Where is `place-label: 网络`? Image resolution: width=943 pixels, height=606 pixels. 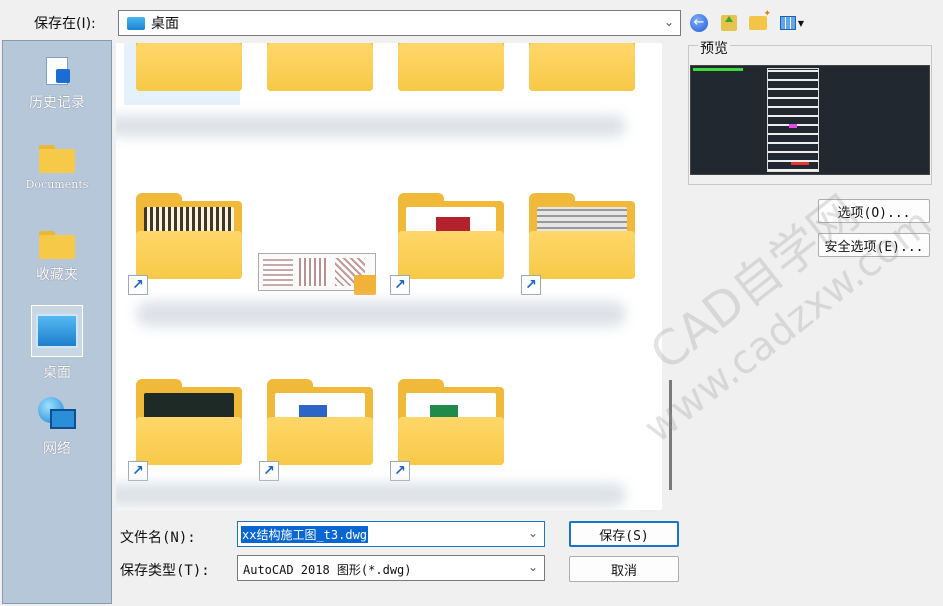 place-label: 网络 is located at coordinates (57, 449).